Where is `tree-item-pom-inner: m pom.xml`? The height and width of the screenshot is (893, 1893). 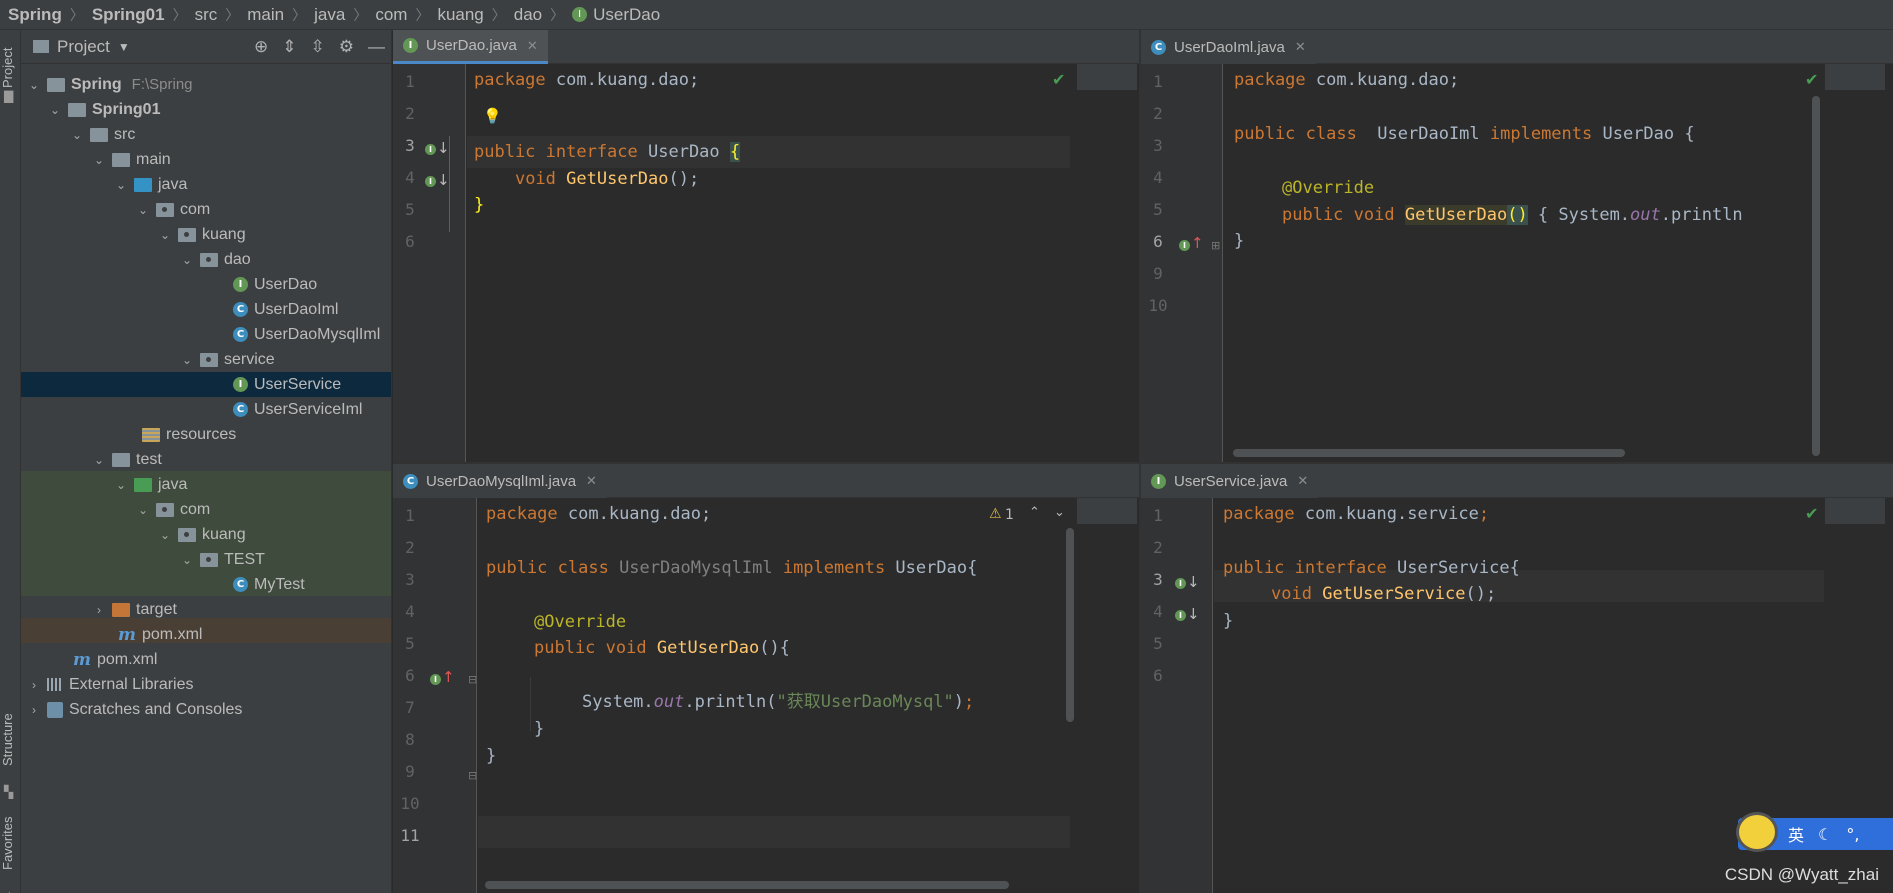 tree-item-pom-inner: m pom.xml is located at coordinates (206, 634).